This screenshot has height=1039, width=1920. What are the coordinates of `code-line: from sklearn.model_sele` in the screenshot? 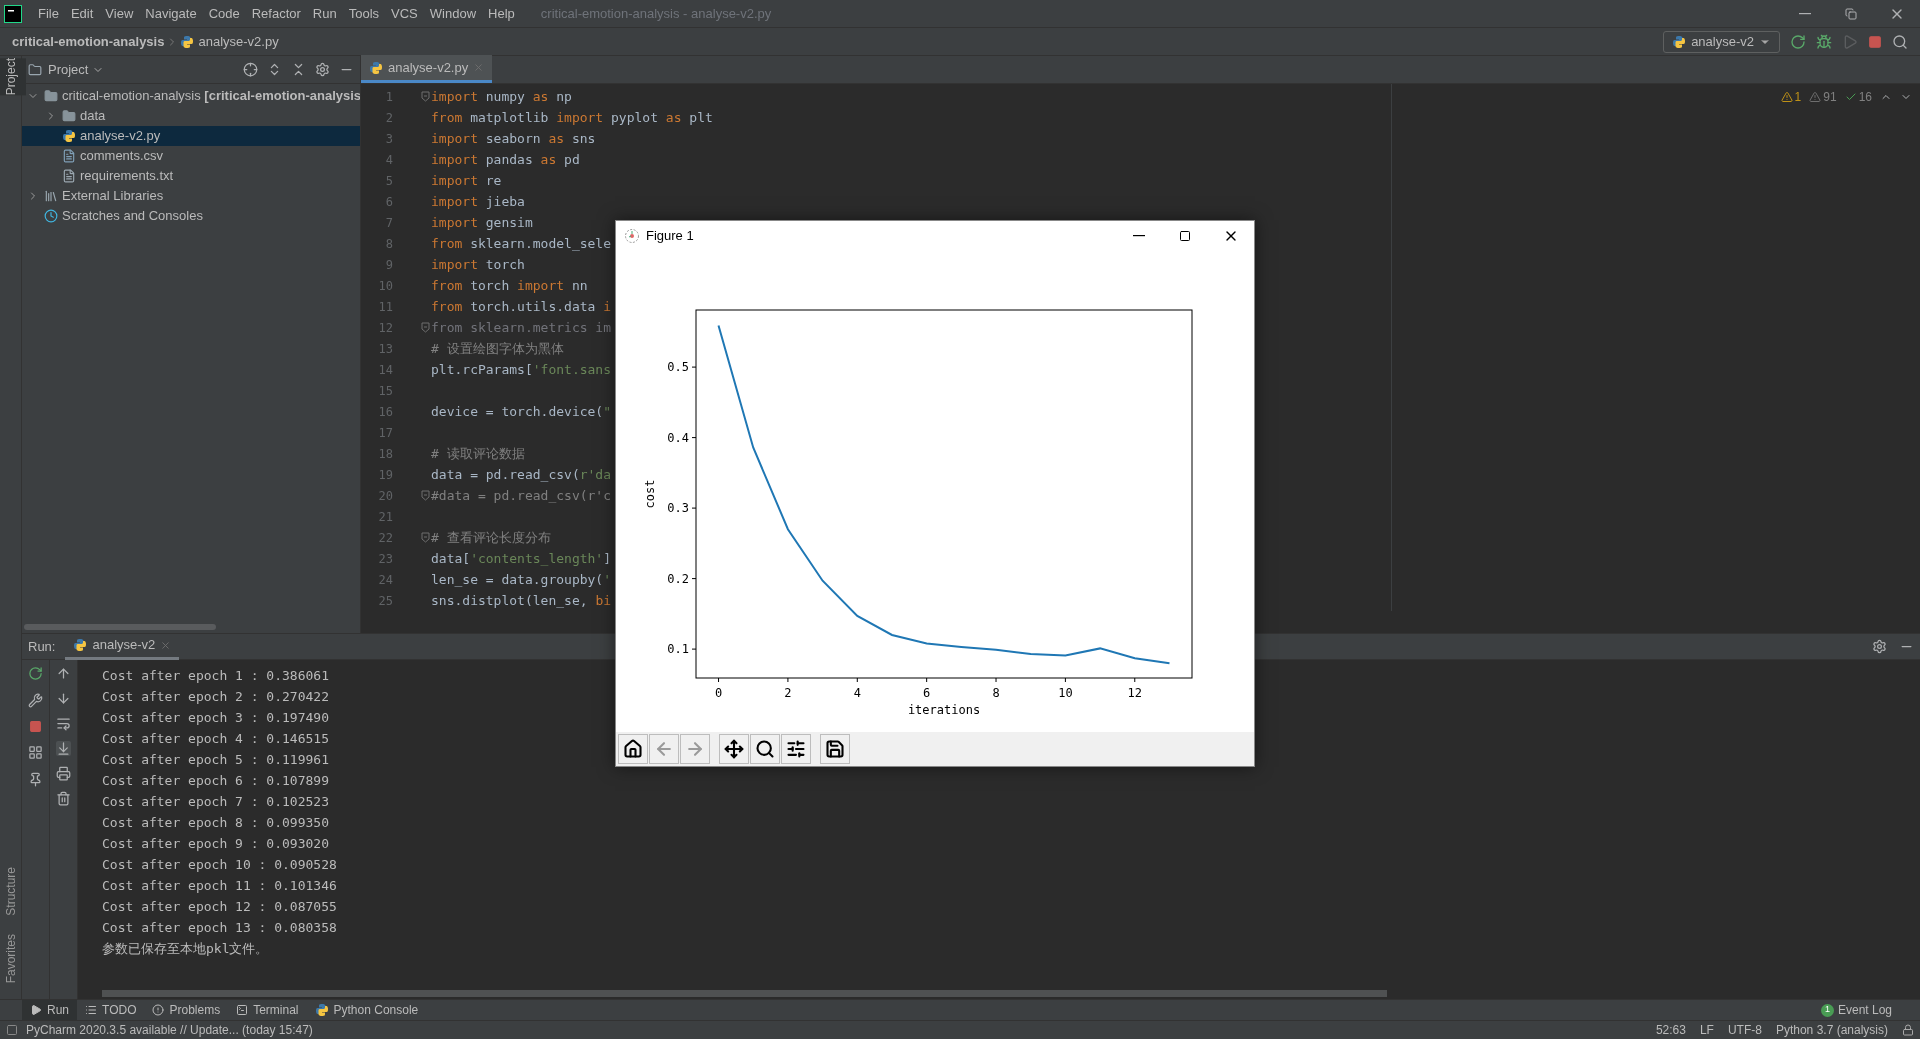 It's located at (521, 243).